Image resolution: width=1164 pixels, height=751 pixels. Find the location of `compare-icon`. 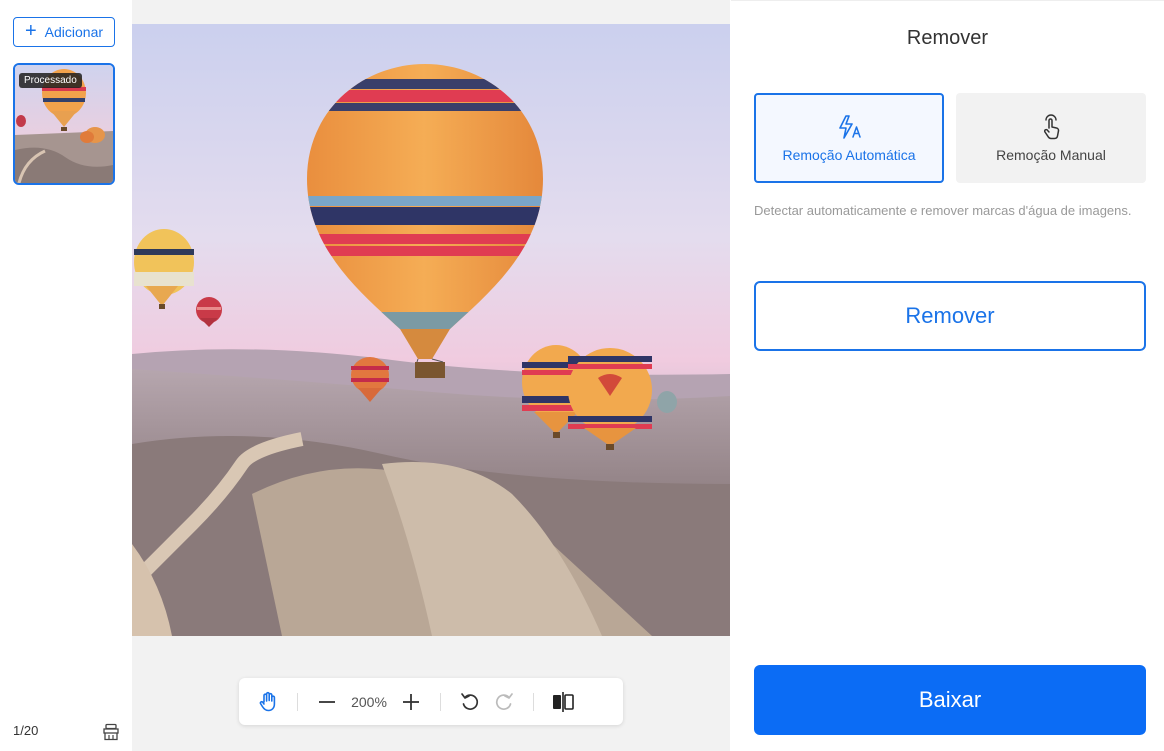

compare-icon is located at coordinates (563, 701).